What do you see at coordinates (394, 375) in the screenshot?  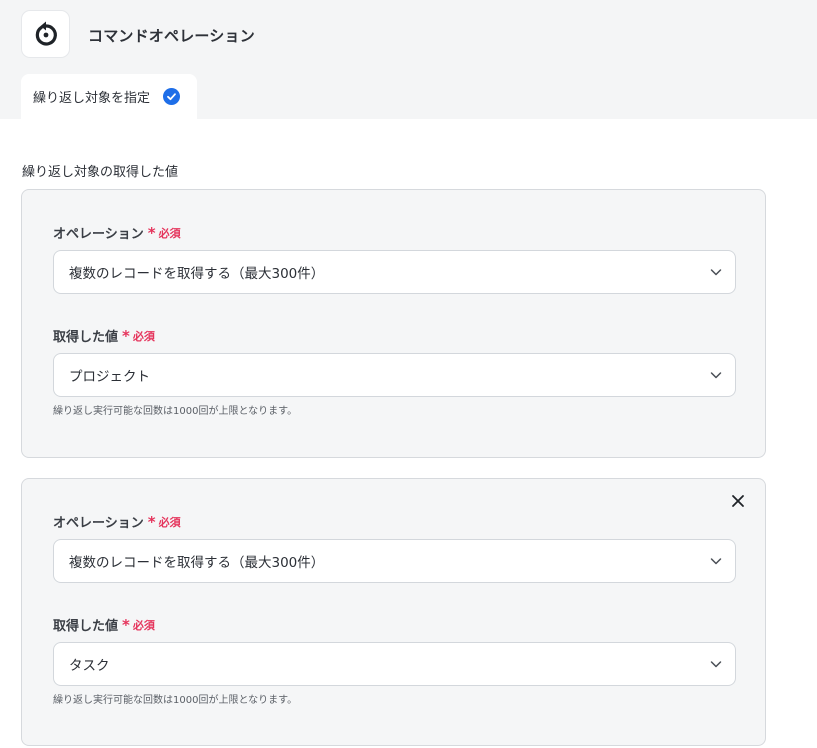 I see `value-select: プロジェクト` at bounding box center [394, 375].